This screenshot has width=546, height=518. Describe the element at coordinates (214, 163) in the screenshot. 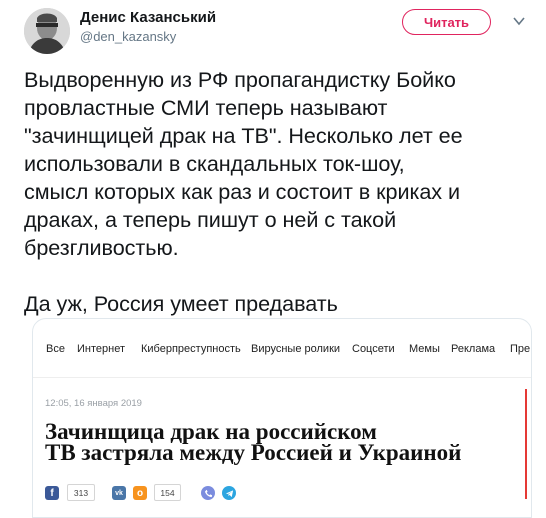

I see `tweet-line: использовали в скандальных ток-шоу,` at that location.